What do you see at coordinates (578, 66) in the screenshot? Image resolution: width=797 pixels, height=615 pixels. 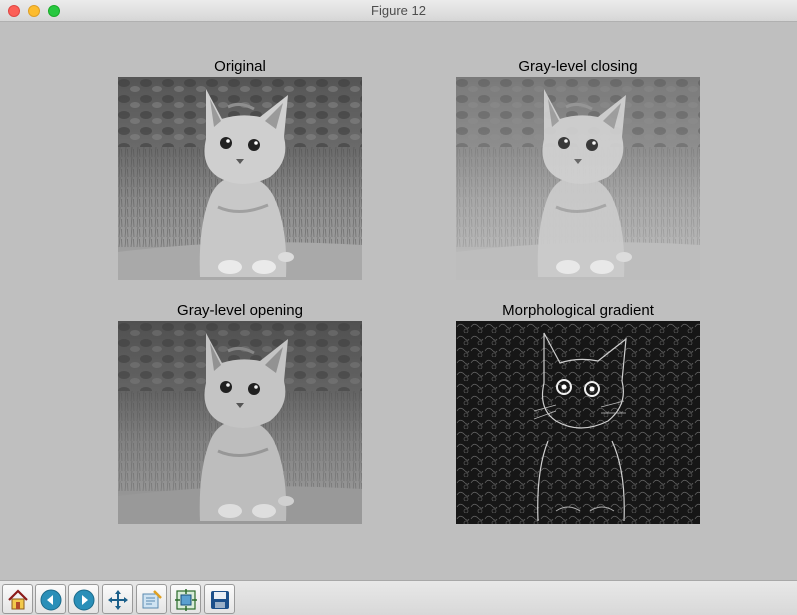 I see `subplot-title-closing: Gray-level closing` at bounding box center [578, 66].